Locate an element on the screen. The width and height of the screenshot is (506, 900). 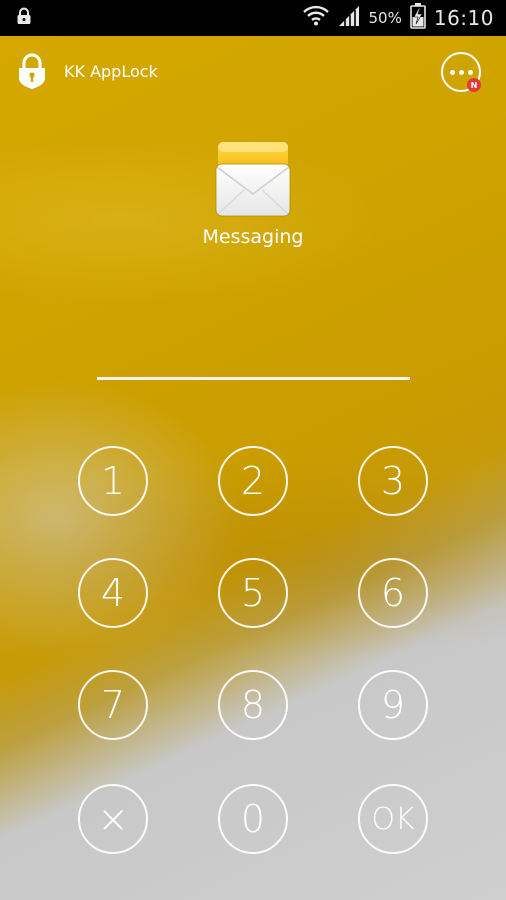
more-options-button: N is located at coordinates (461, 72).